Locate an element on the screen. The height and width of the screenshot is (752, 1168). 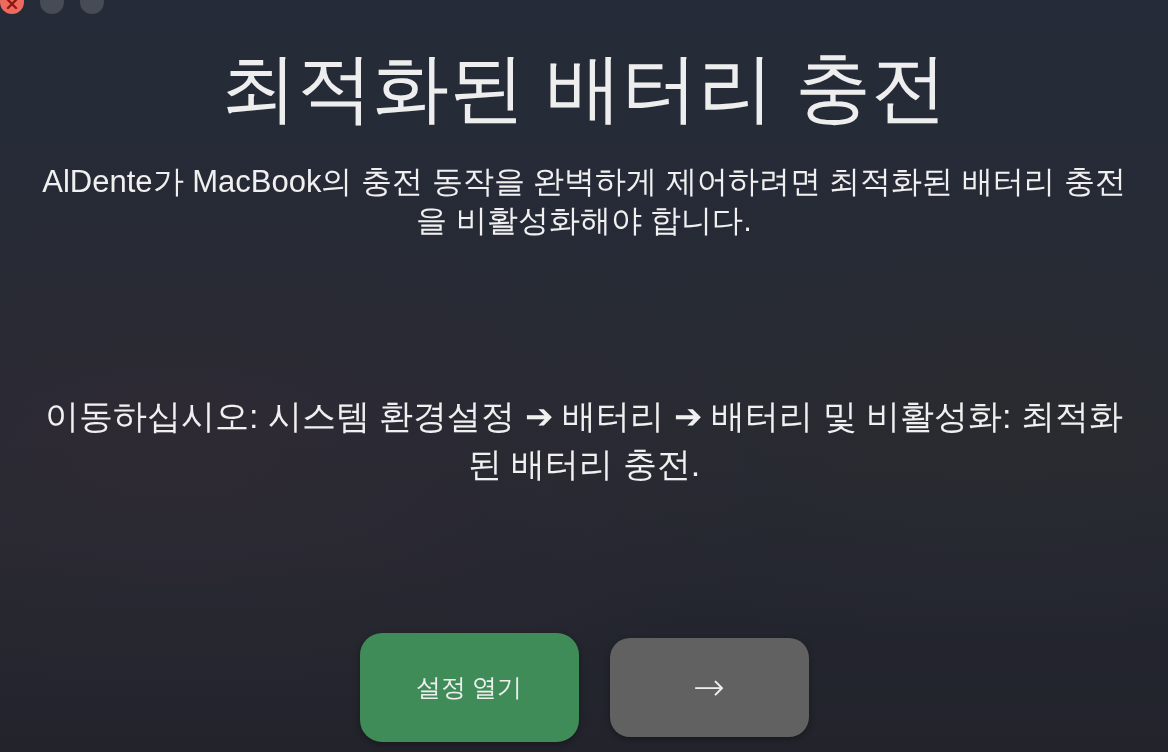
title: 최적화된 배터리 충전 is located at coordinates (584, 88).